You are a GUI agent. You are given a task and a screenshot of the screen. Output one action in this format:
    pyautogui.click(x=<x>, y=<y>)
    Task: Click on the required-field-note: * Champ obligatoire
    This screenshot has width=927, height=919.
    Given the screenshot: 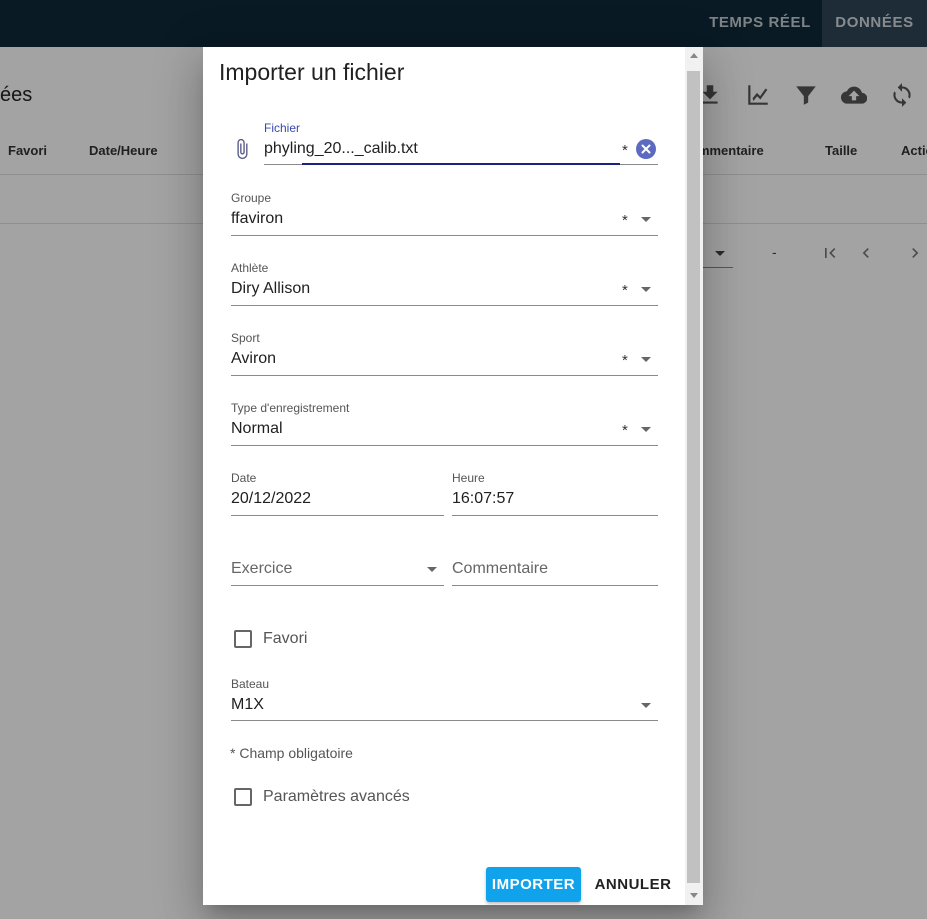 What is the action you would take?
    pyautogui.click(x=291, y=753)
    